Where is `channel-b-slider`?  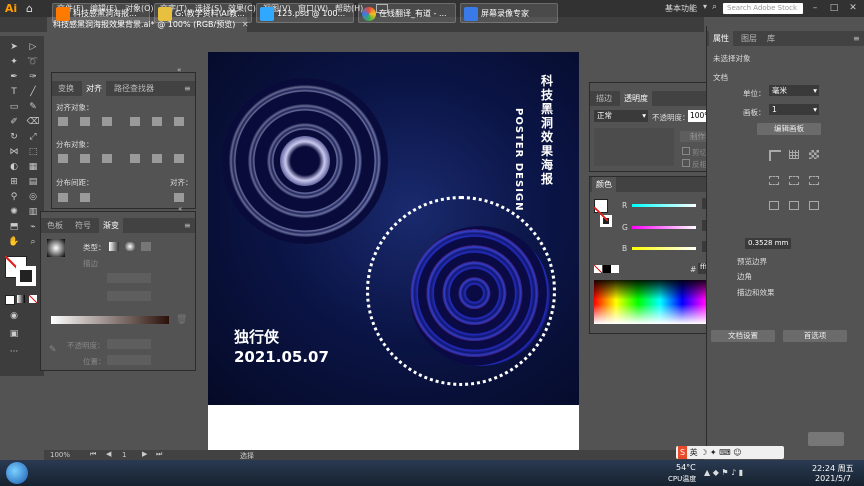
channel-b-slider is located at coordinates (664, 248).